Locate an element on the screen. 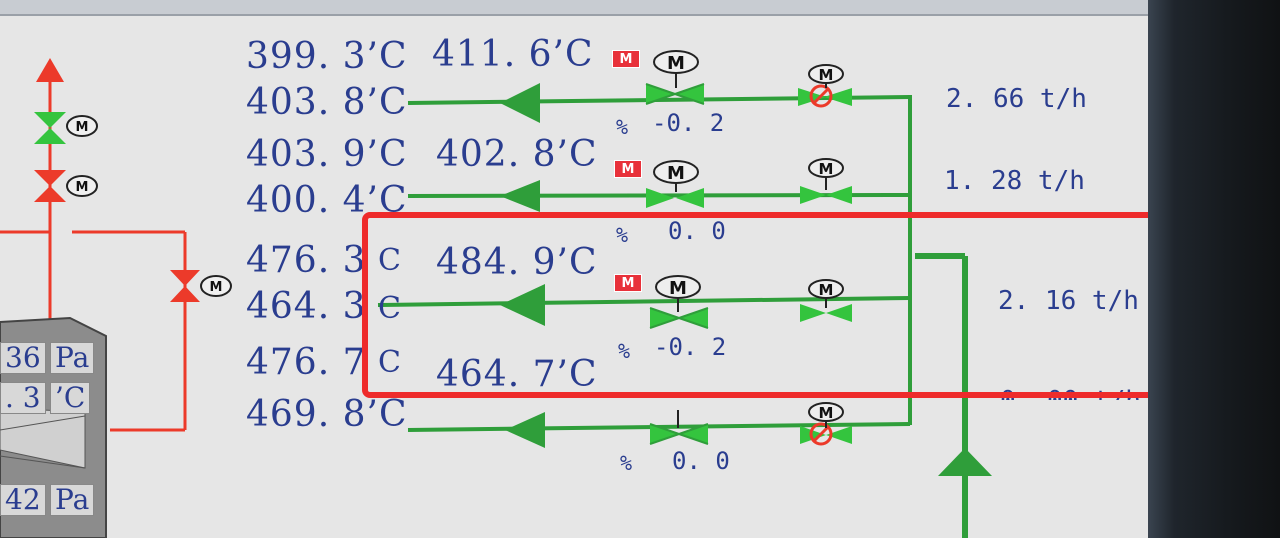 The width and height of the screenshot is (1280, 538). temp-line1-b: 403. 8’C is located at coordinates (327, 102).